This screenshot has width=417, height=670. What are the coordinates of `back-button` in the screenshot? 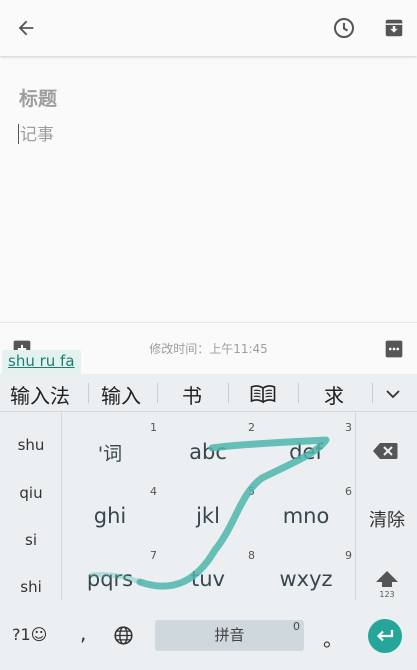 It's located at (26, 28).